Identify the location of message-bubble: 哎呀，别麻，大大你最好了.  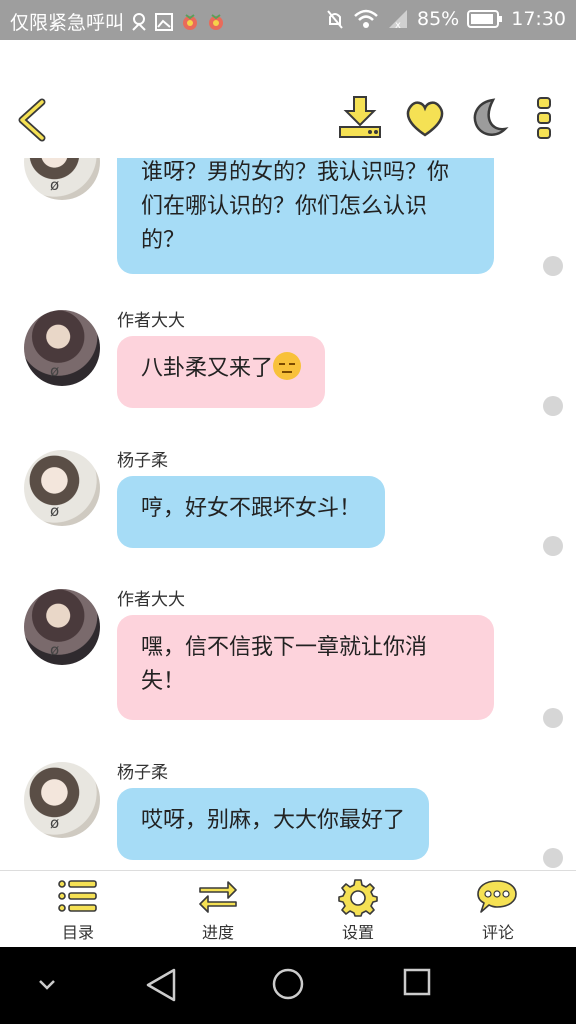
(273, 824).